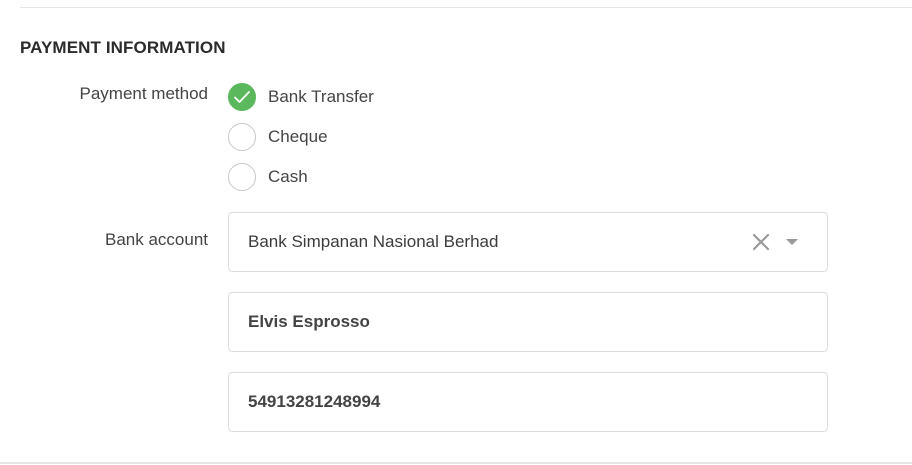 Image resolution: width=912 pixels, height=465 pixels. I want to click on check-icon, so click(242, 97).